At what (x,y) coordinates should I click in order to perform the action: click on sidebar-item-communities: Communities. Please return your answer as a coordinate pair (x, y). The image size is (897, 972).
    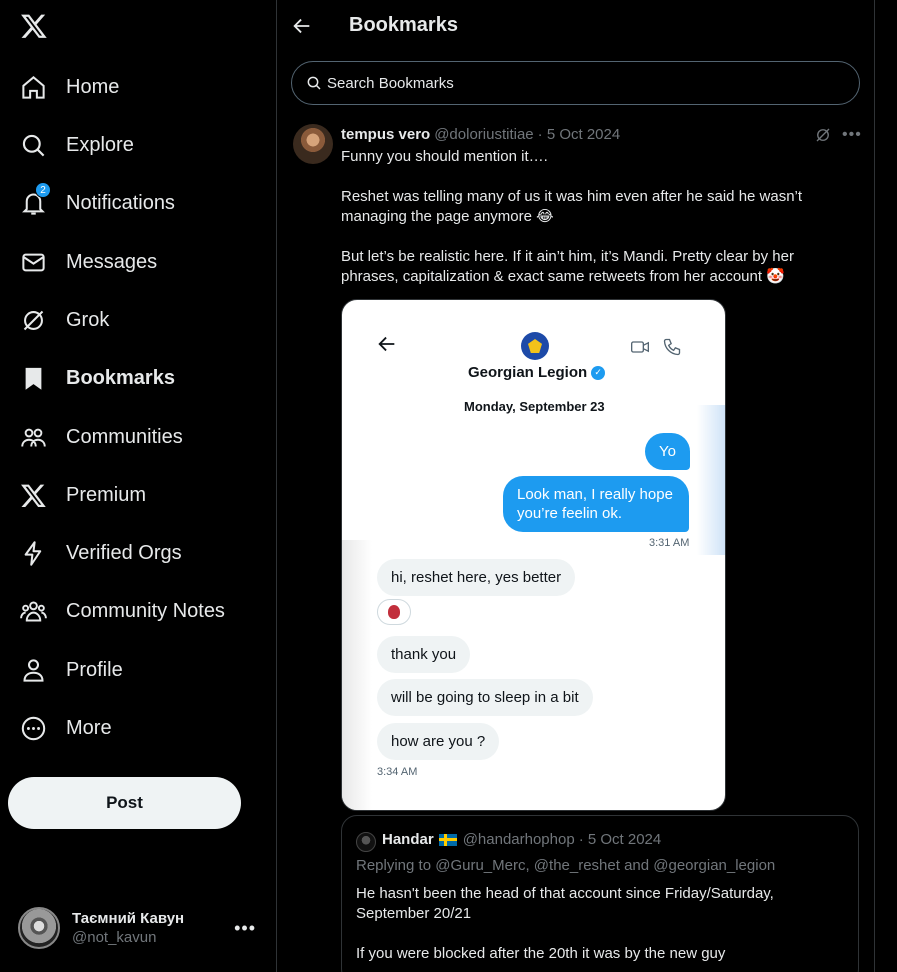
    Looking at the image, I should click on (100, 437).